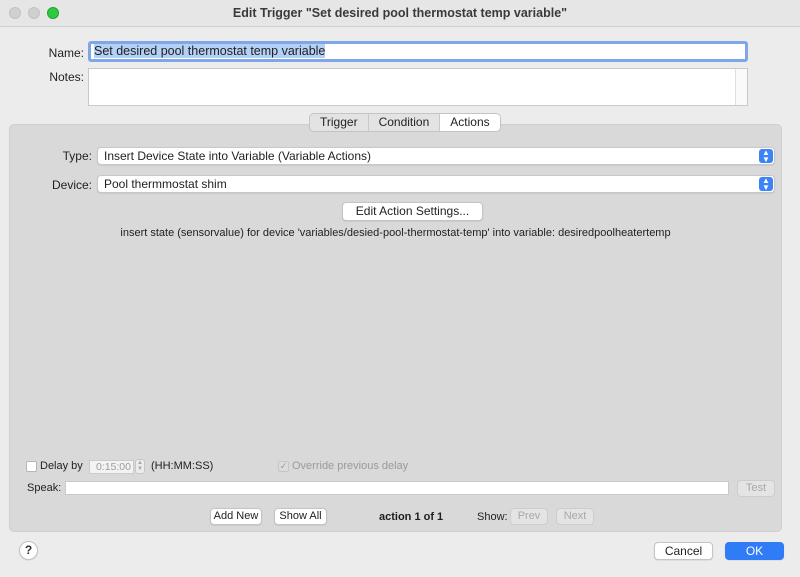  I want to click on delay-label: Delay by, so click(61, 466).